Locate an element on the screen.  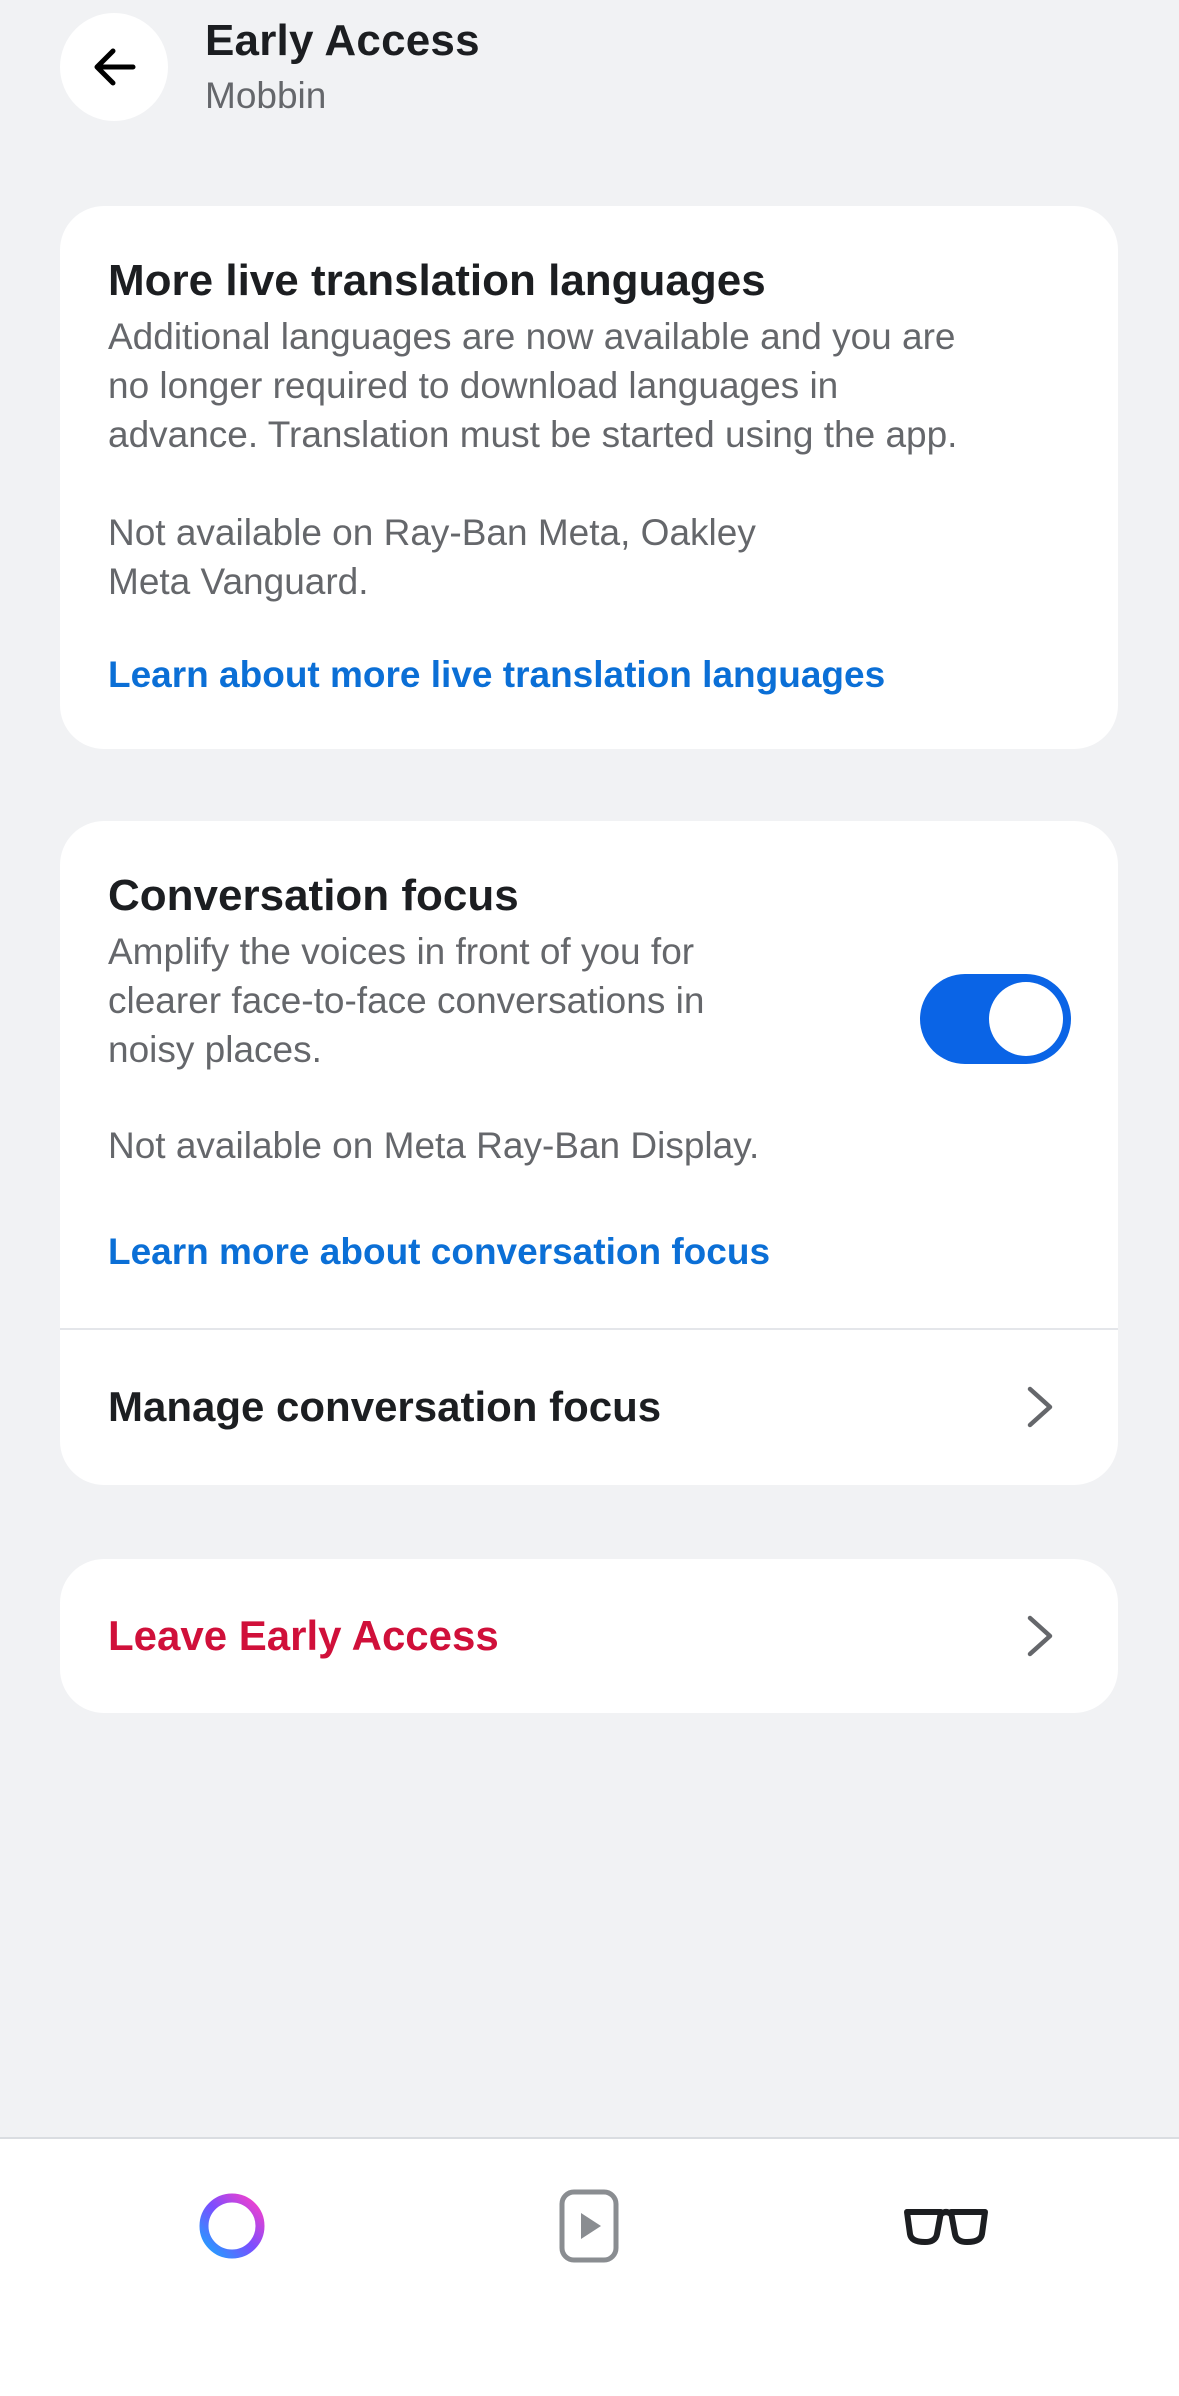
nav-devices is located at coordinates (946, 2226).